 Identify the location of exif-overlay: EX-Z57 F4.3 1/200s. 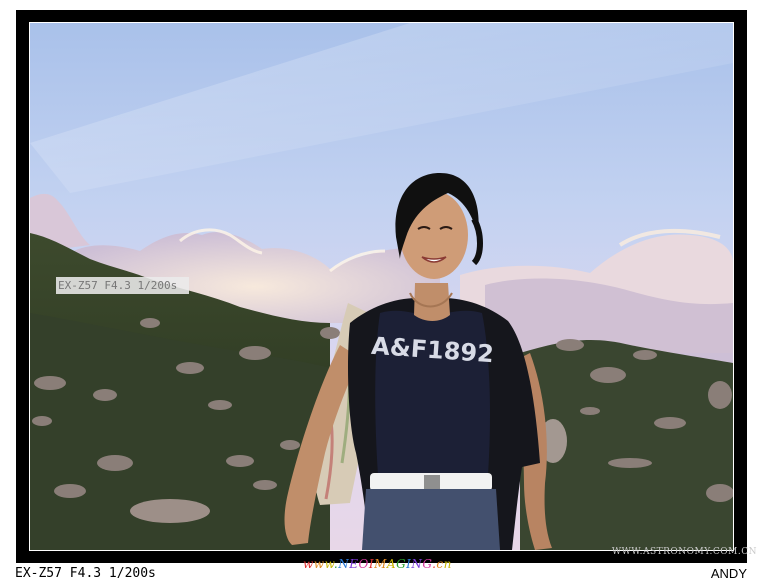
(122, 285).